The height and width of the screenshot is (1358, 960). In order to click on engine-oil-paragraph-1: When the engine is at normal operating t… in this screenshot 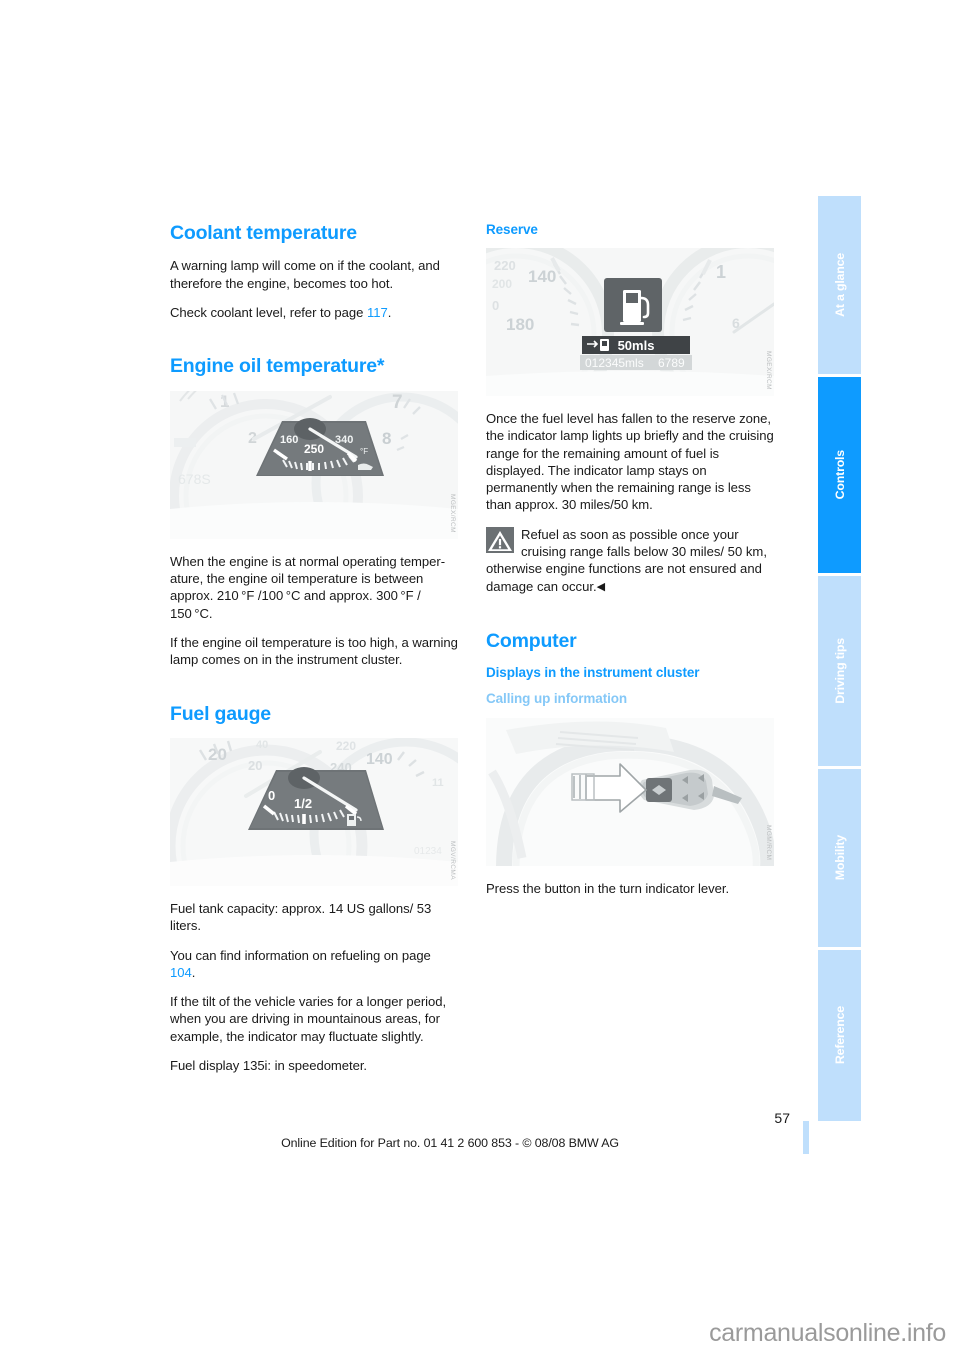, I will do `click(308, 587)`.